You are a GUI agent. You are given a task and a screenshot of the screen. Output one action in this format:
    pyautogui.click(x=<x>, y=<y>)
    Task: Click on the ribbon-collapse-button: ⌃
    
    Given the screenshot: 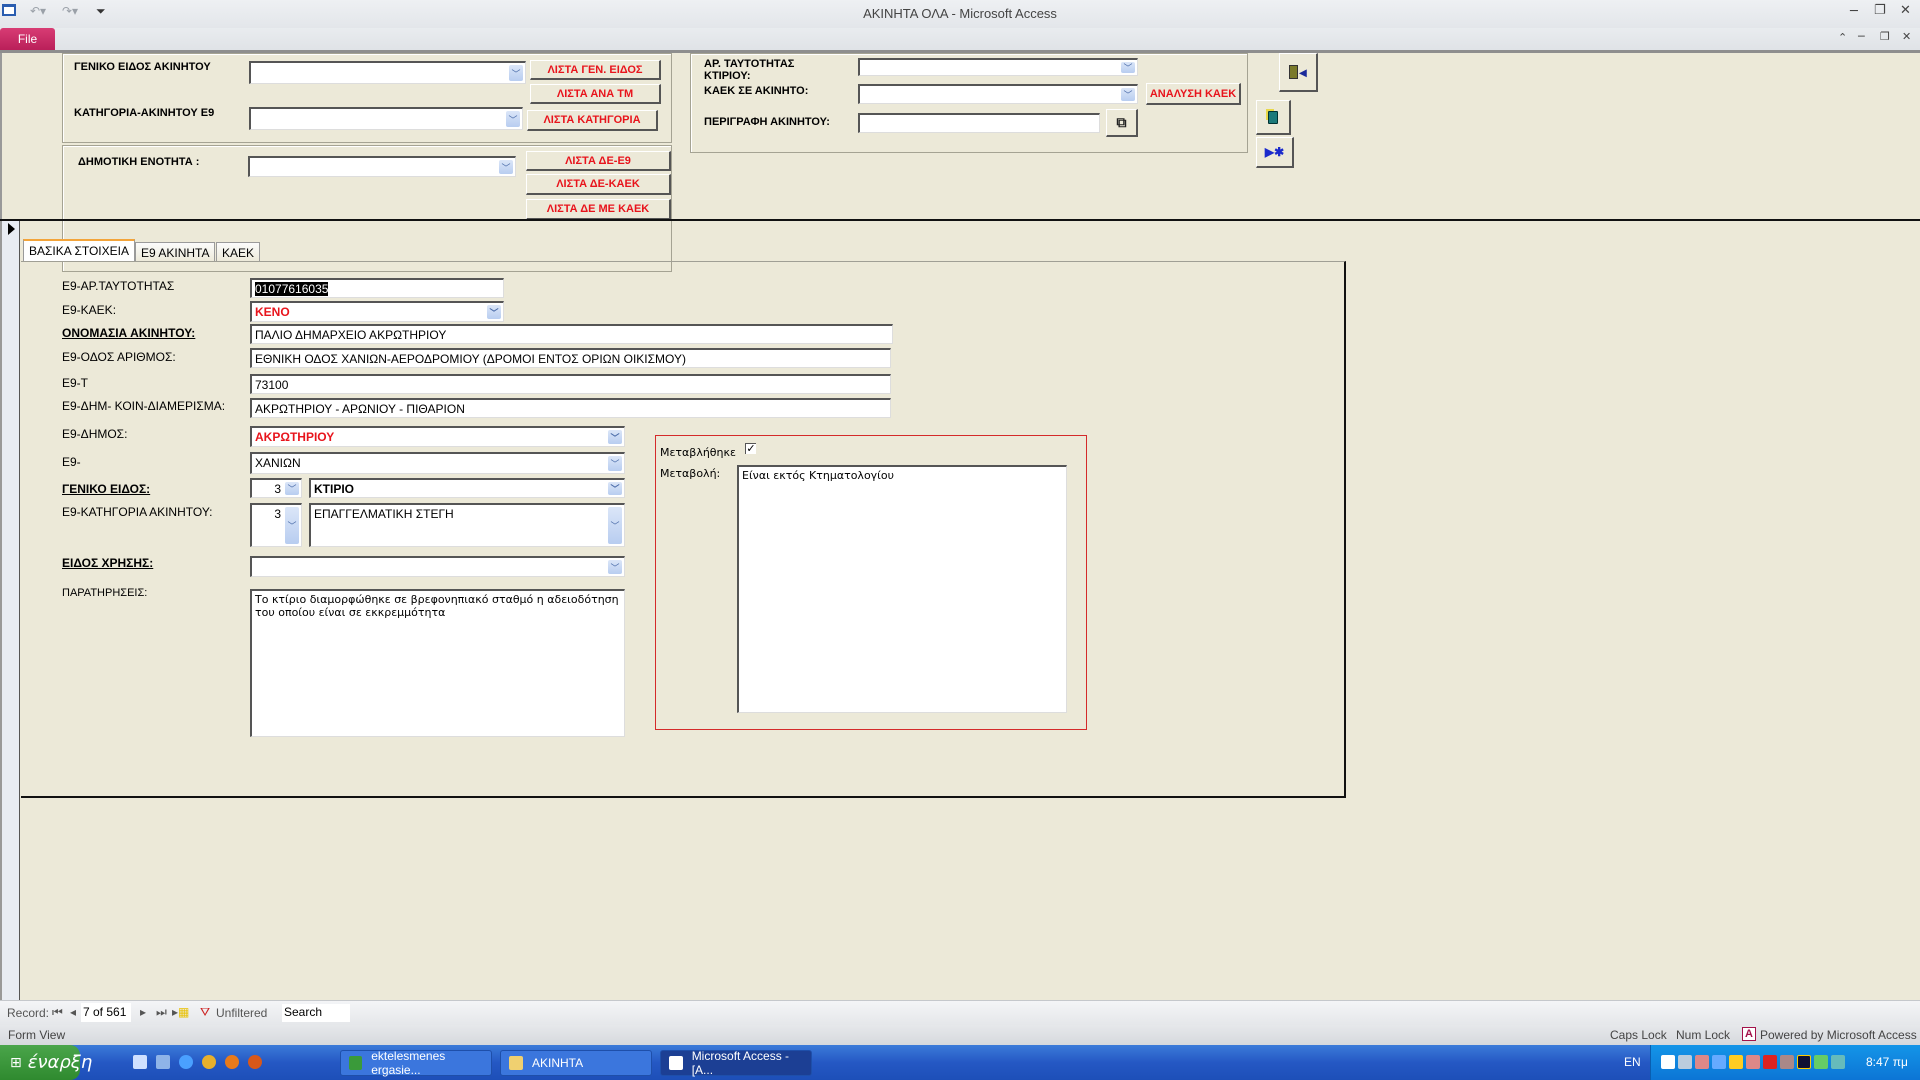 What is the action you would take?
    pyautogui.click(x=1842, y=37)
    